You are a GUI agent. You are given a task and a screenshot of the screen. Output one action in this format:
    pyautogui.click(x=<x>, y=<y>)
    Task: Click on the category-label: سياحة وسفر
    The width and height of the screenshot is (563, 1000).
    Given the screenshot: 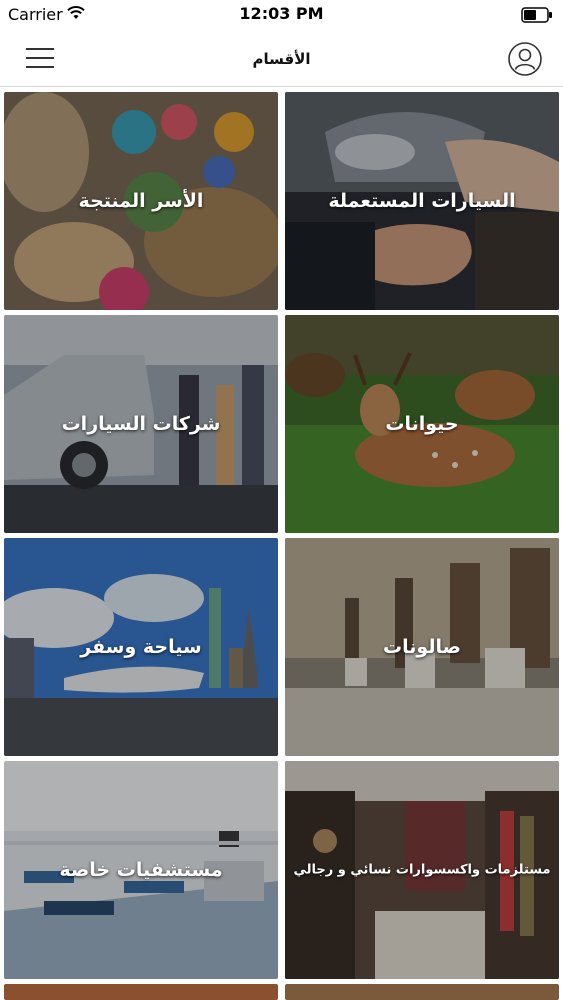 What is the action you would take?
    pyautogui.click(x=141, y=647)
    